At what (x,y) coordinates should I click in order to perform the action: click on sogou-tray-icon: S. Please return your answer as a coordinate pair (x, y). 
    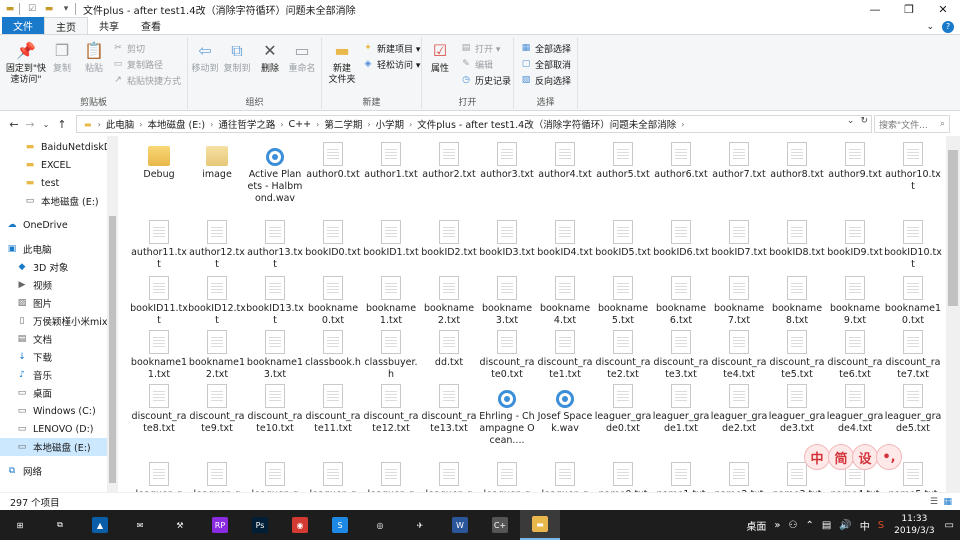
    Looking at the image, I should click on (881, 525).